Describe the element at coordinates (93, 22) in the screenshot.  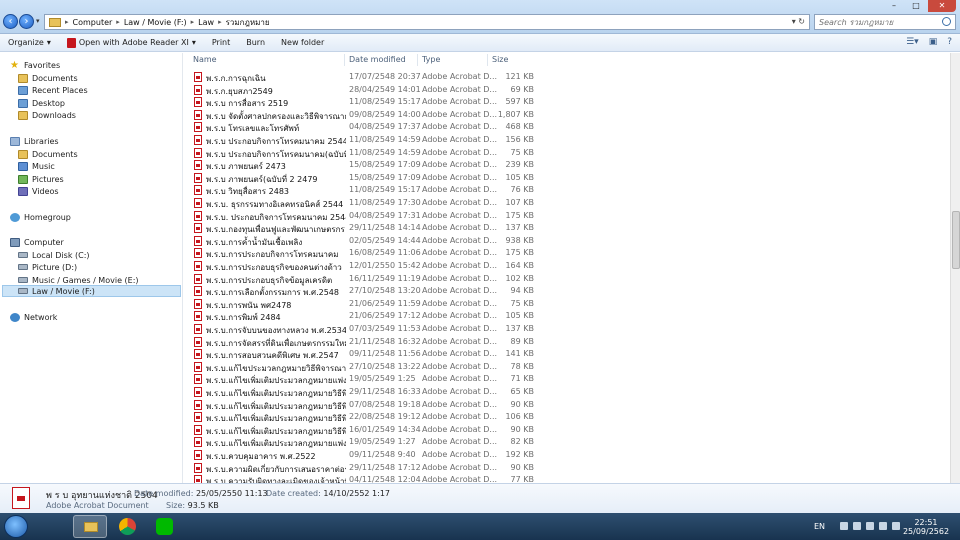
I see `breadcrumb-computer: Computer` at that location.